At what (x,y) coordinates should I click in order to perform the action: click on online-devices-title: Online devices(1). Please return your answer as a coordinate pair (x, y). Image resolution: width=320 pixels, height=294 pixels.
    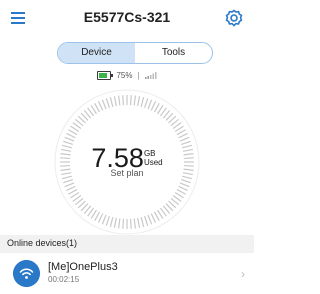
    Looking at the image, I should click on (42, 243).